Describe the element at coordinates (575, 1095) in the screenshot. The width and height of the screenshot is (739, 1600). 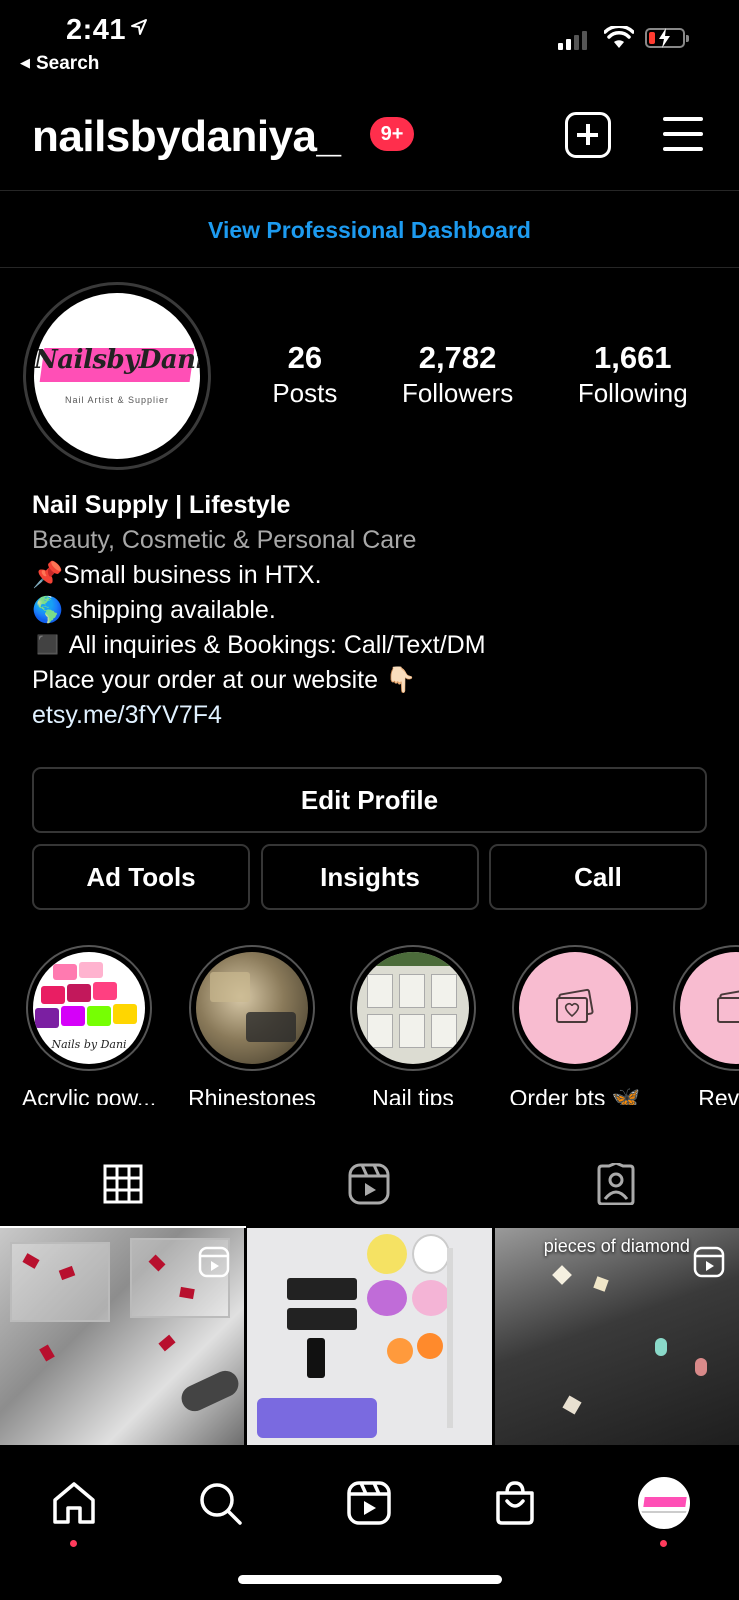
I see `highlight-label: Order bts 🦋` at that location.